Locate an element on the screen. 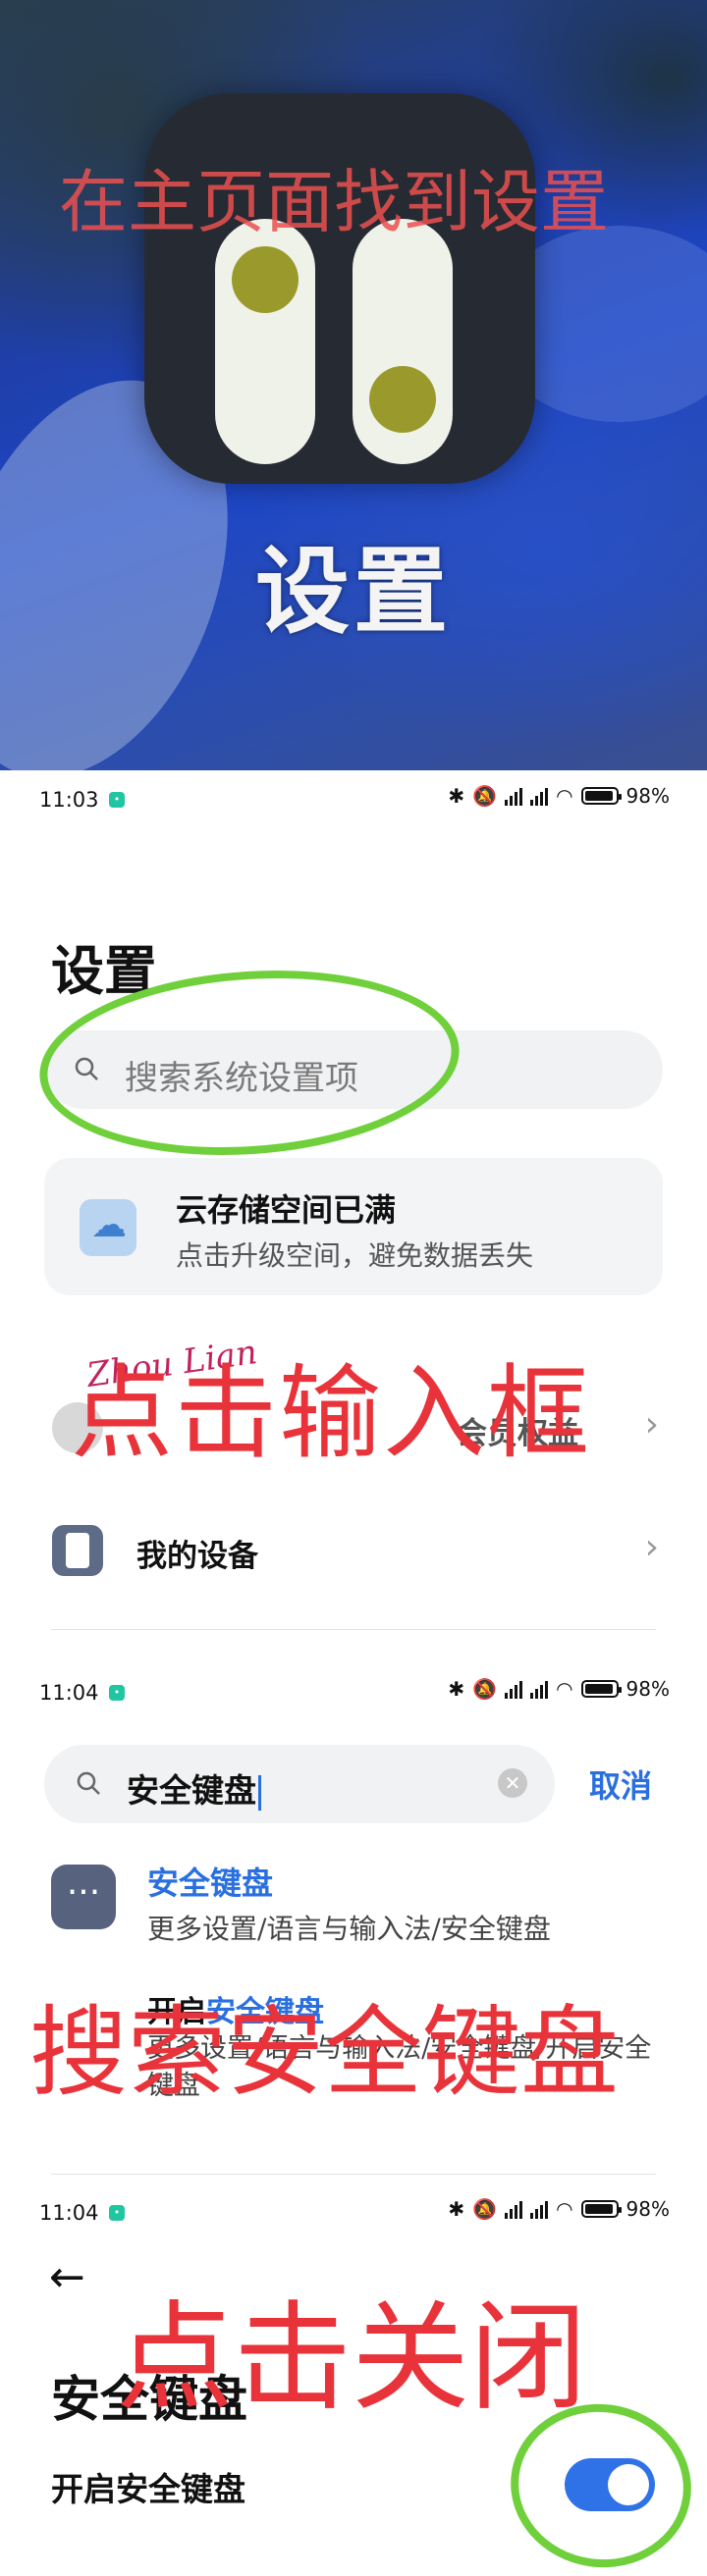 This screenshot has width=707, height=2576. cloud-storage-card: 云存储空间已满 点击升级空间，避免数据丢失 is located at coordinates (353, 1226).